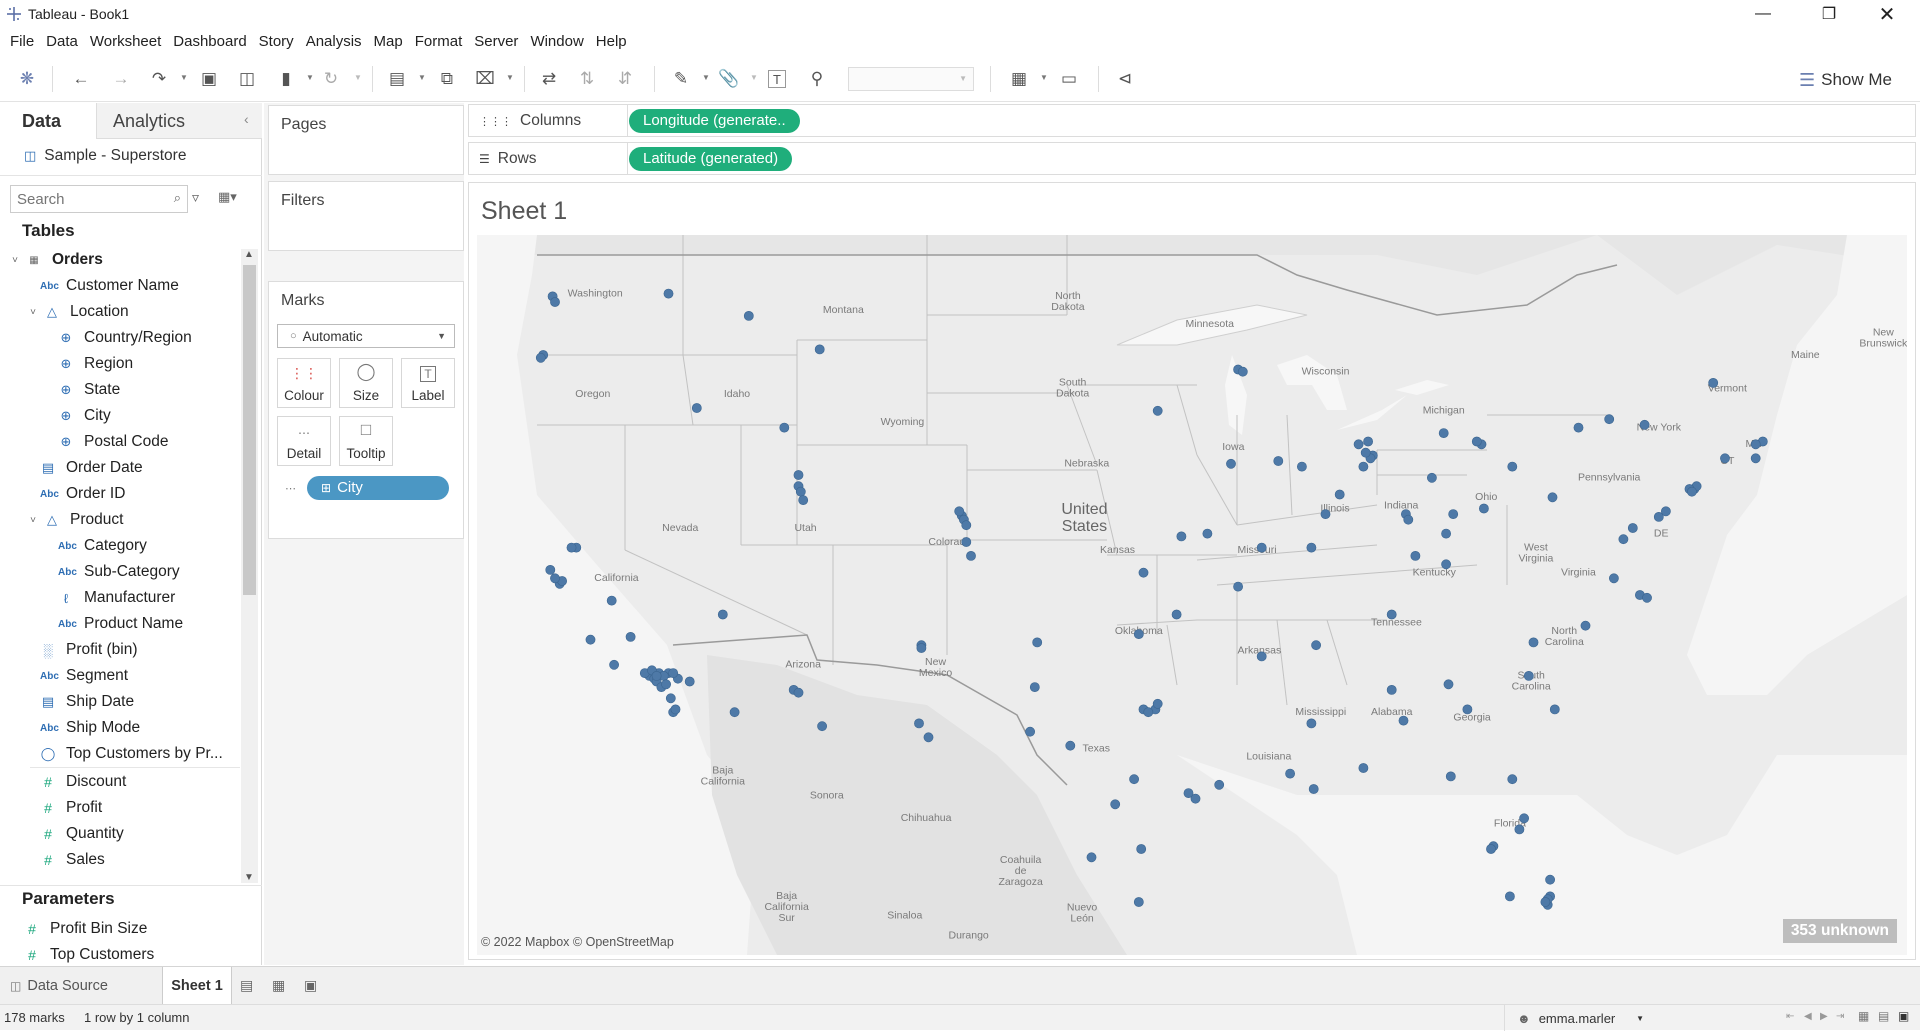 Image resolution: width=1920 pixels, height=1031 pixels. I want to click on field-product: ˅ △ Product, so click(74, 520).